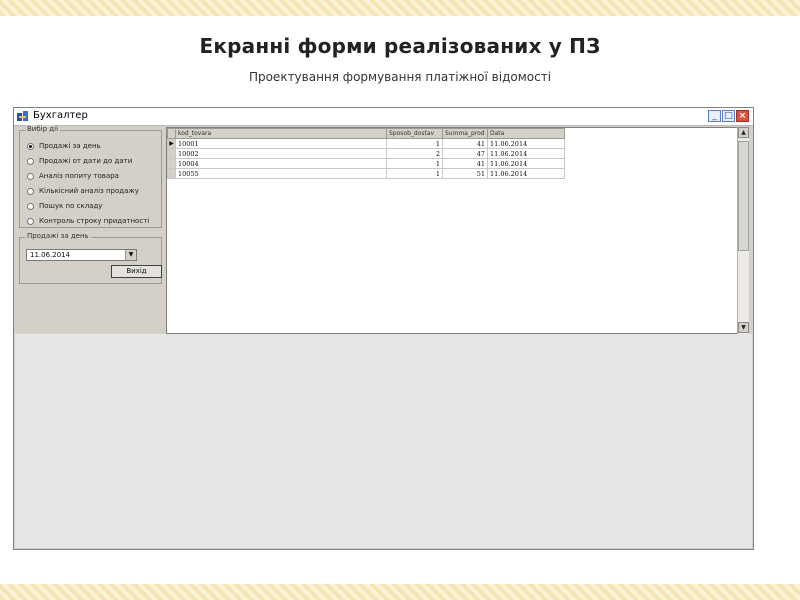 This screenshot has width=800, height=600. I want to click on decorative-bottom-band, so click(400, 592).